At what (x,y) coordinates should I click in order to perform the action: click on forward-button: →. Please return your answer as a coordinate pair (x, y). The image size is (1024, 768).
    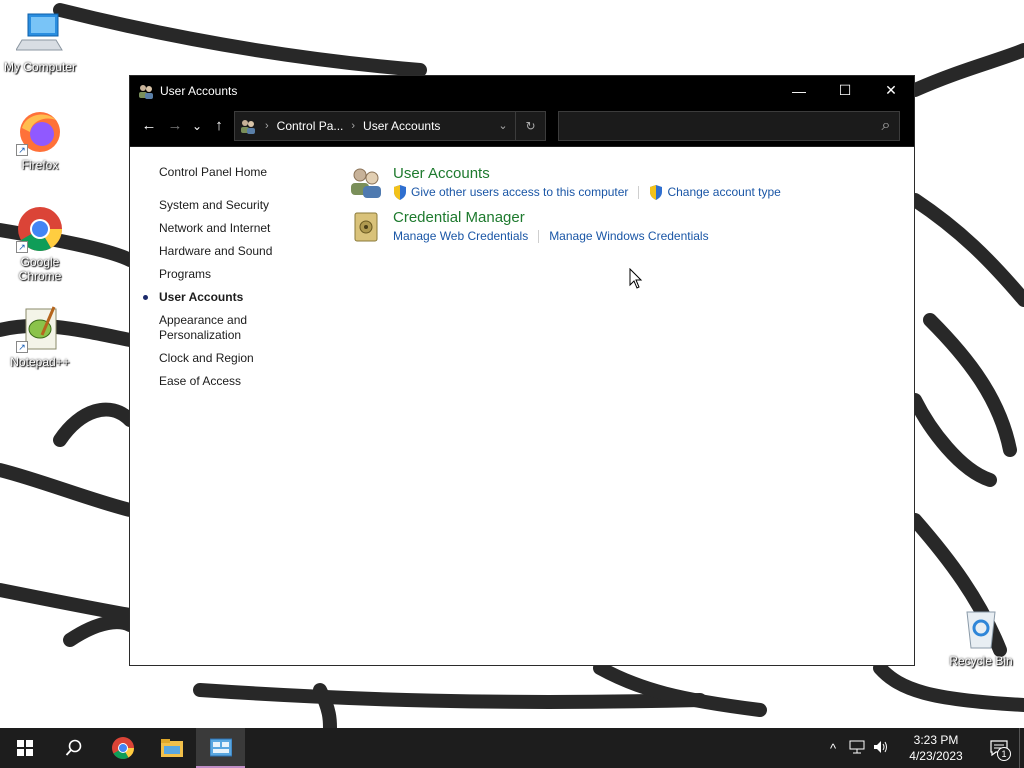
    Looking at the image, I should click on (175, 126).